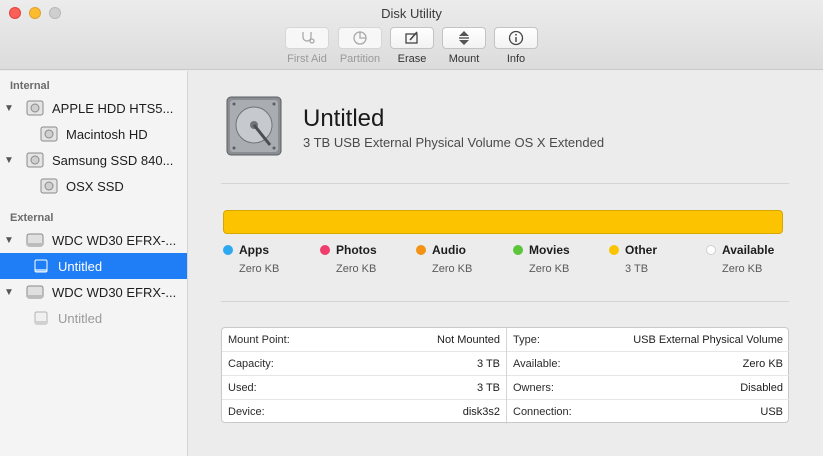 This screenshot has height=456, width=823. What do you see at coordinates (421, 250) in the screenshot?
I see `audio-color-dot` at bounding box center [421, 250].